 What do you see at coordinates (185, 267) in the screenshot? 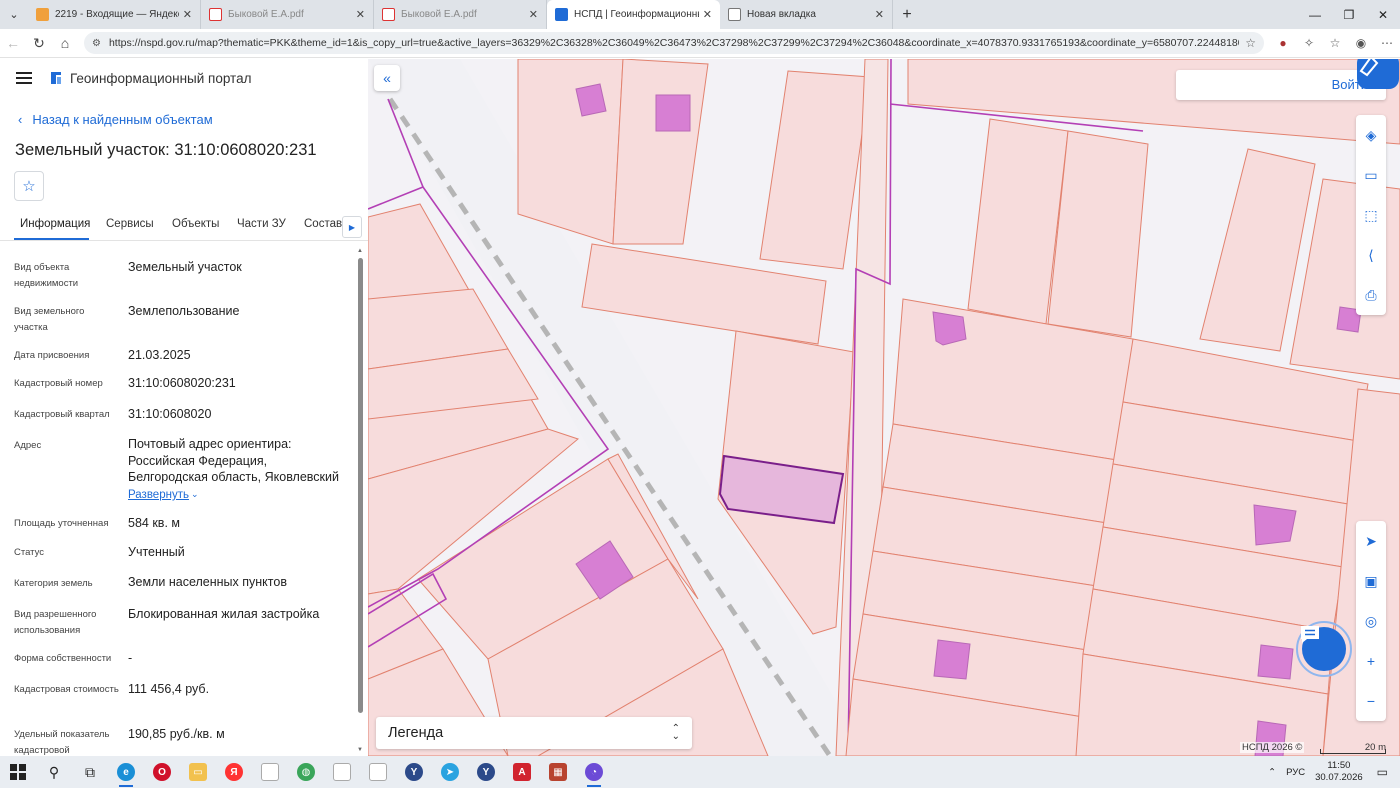
I see `attr-value: Земельный участок` at bounding box center [185, 267].